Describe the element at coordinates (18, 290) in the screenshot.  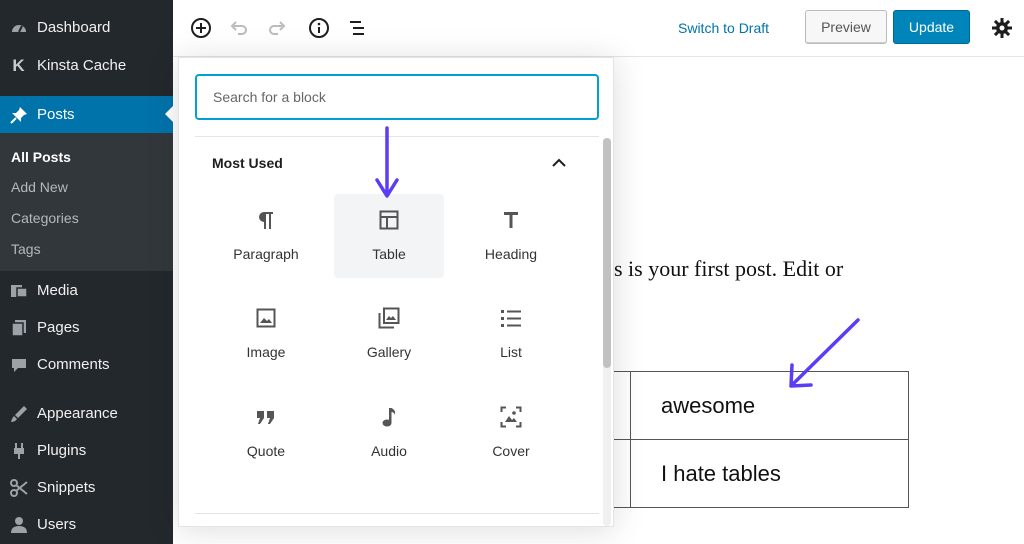
I see `media-icon` at that location.